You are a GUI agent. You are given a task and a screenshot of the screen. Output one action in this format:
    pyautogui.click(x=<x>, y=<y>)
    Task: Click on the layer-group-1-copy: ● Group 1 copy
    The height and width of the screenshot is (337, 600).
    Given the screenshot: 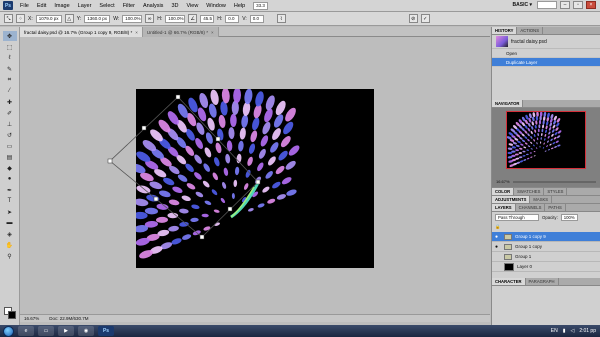 What is the action you would take?
    pyautogui.click(x=546, y=247)
    